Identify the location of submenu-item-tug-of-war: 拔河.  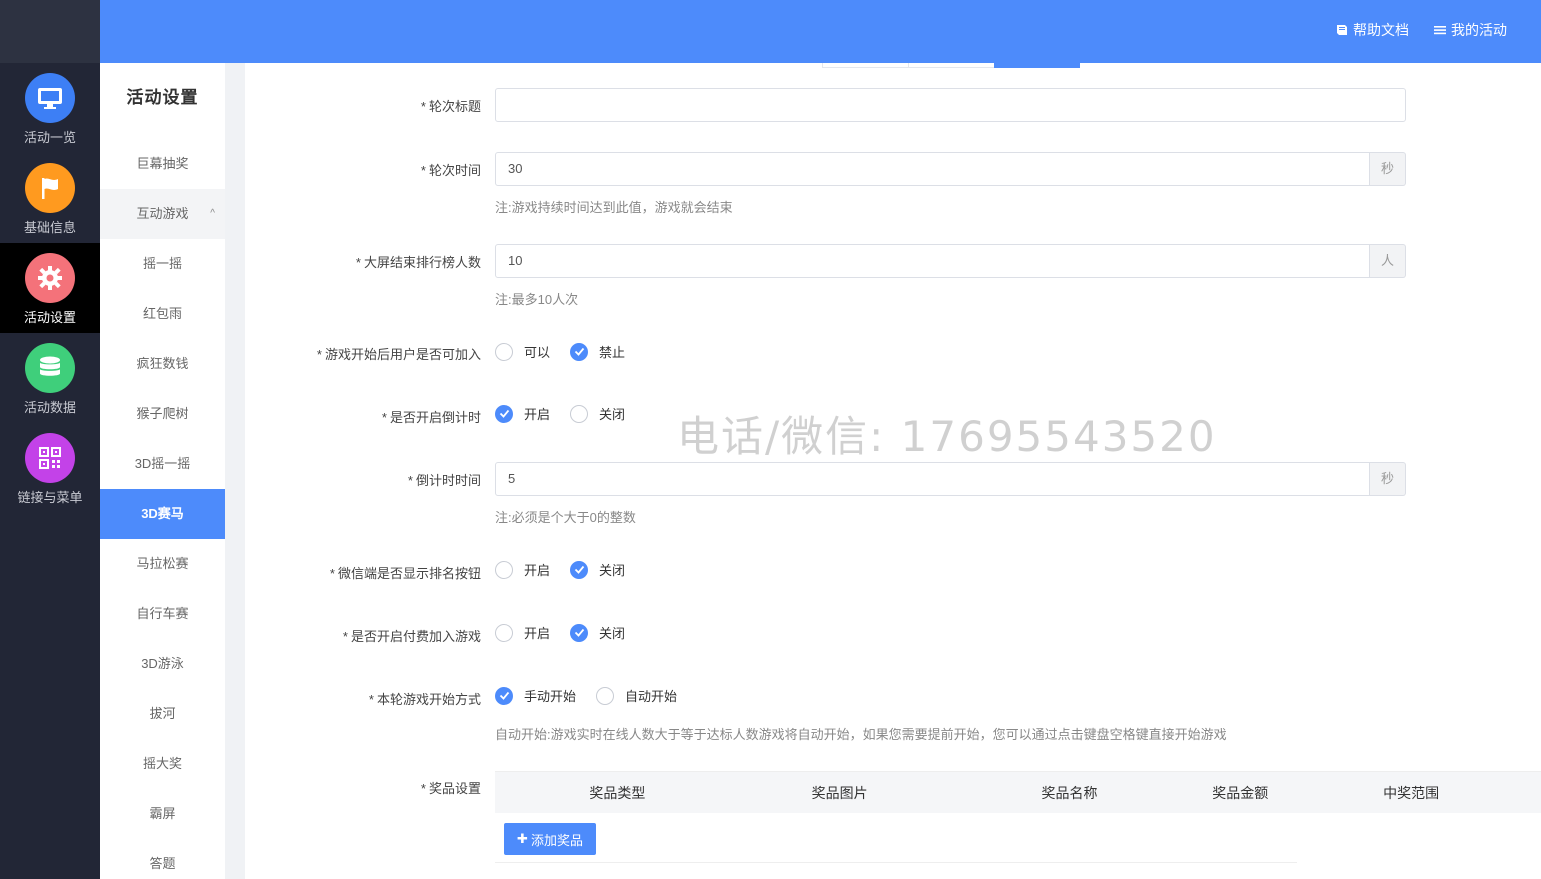
(162, 714).